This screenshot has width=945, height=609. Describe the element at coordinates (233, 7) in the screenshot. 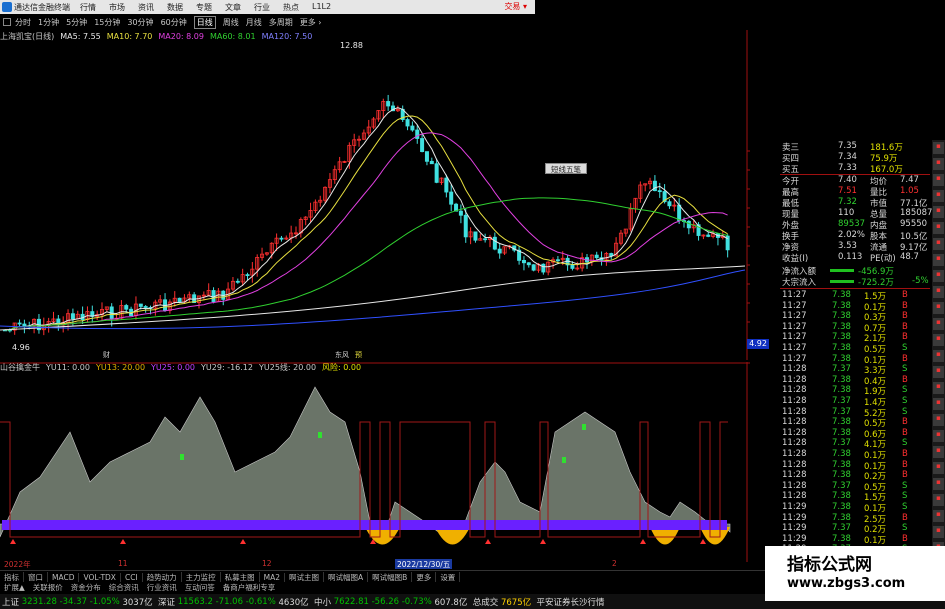

I see `menu-item: 文章` at that location.